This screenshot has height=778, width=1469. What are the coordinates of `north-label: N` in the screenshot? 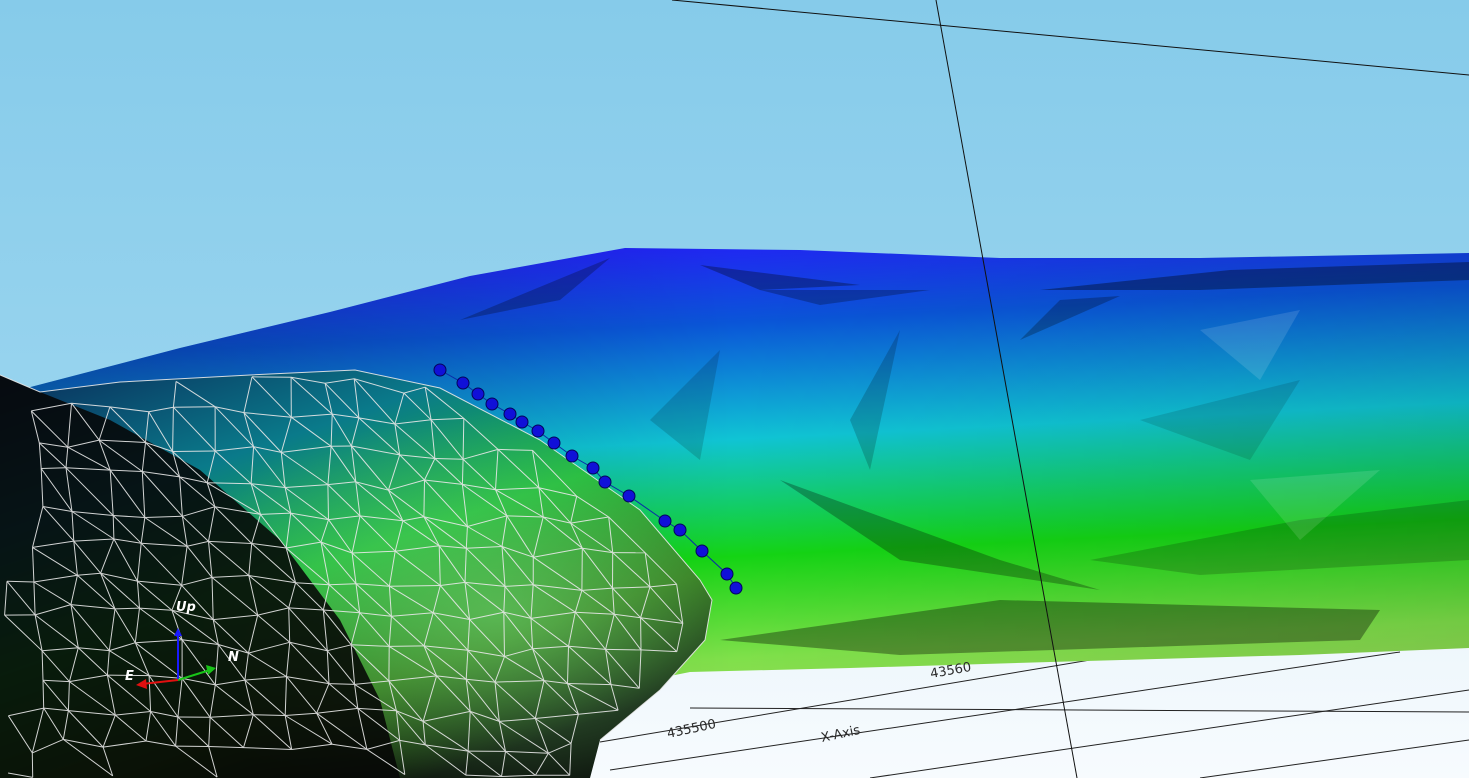 It's located at (233, 657).